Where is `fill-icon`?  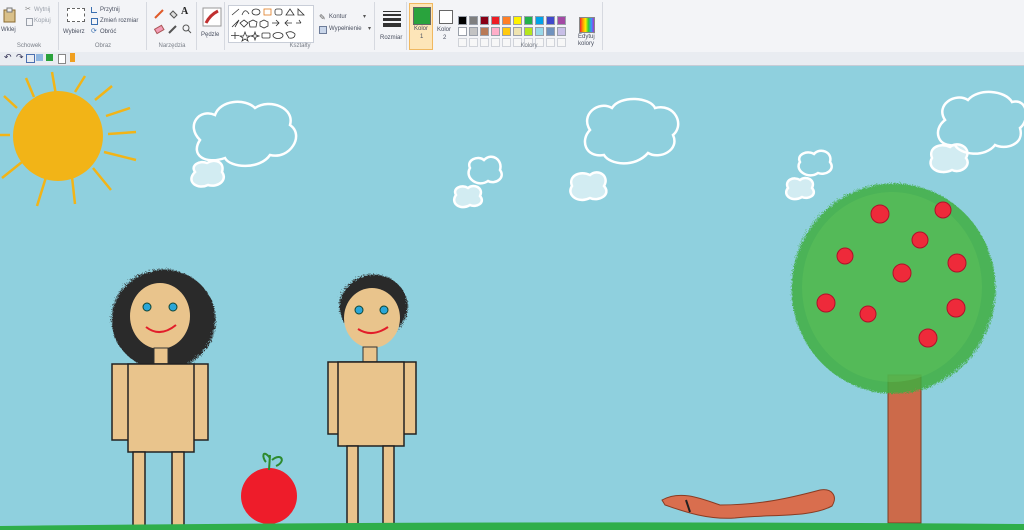 fill-icon is located at coordinates (172, 12).